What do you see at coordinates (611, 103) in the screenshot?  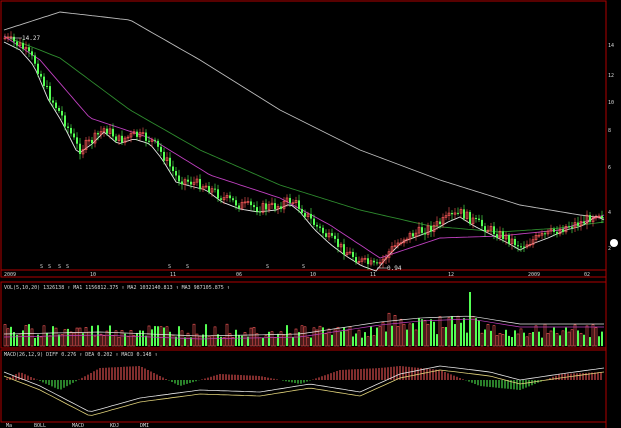 I see `y-tick-label: 10` at bounding box center [611, 103].